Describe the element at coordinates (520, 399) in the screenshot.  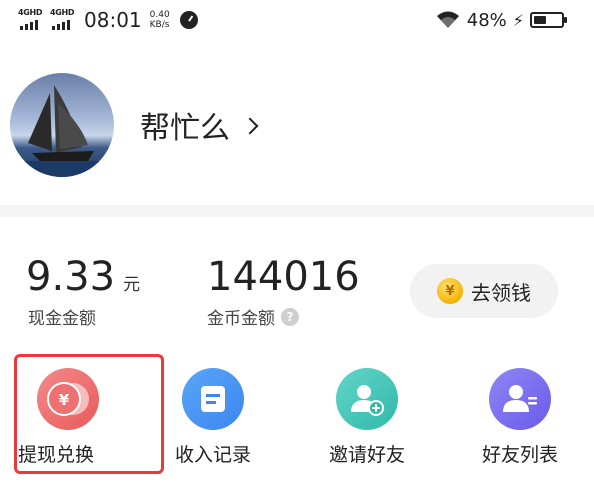
I see `user-list-icon` at that location.